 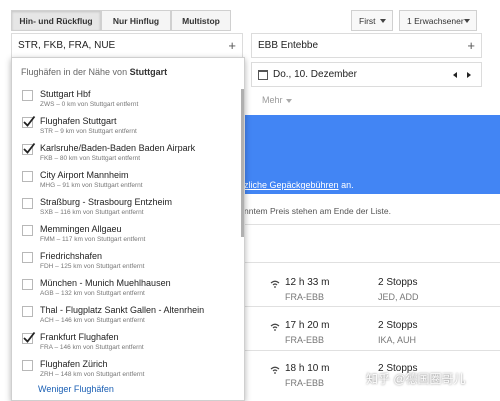 What do you see at coordinates (92, 320) in the screenshot?
I see `airport-distance: ACH – 146 km von Stuttgart entfernt` at bounding box center [92, 320].